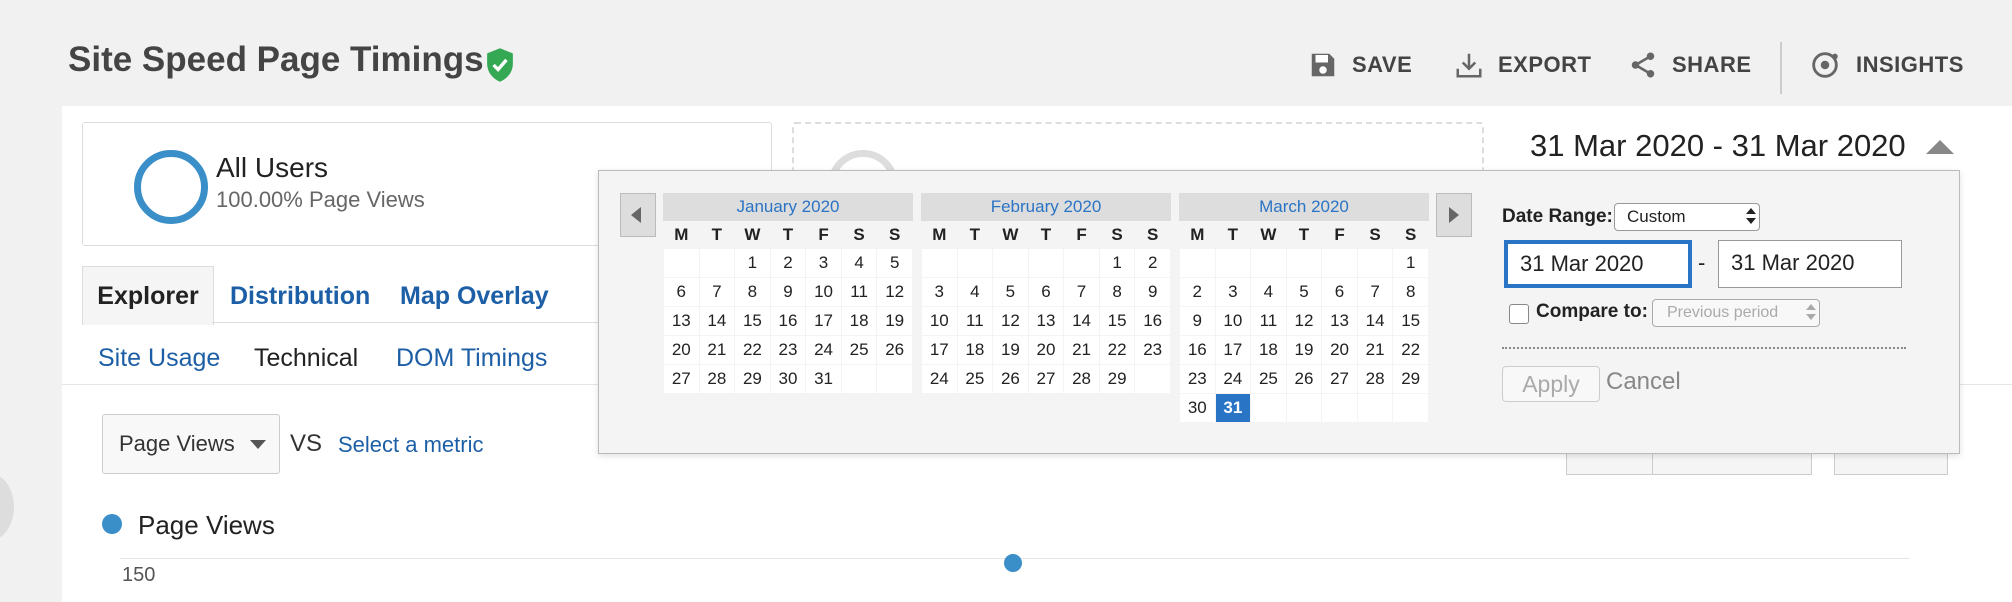 This screenshot has width=2012, height=602. What do you see at coordinates (7, 507) in the screenshot?
I see `side-handle` at bounding box center [7, 507].